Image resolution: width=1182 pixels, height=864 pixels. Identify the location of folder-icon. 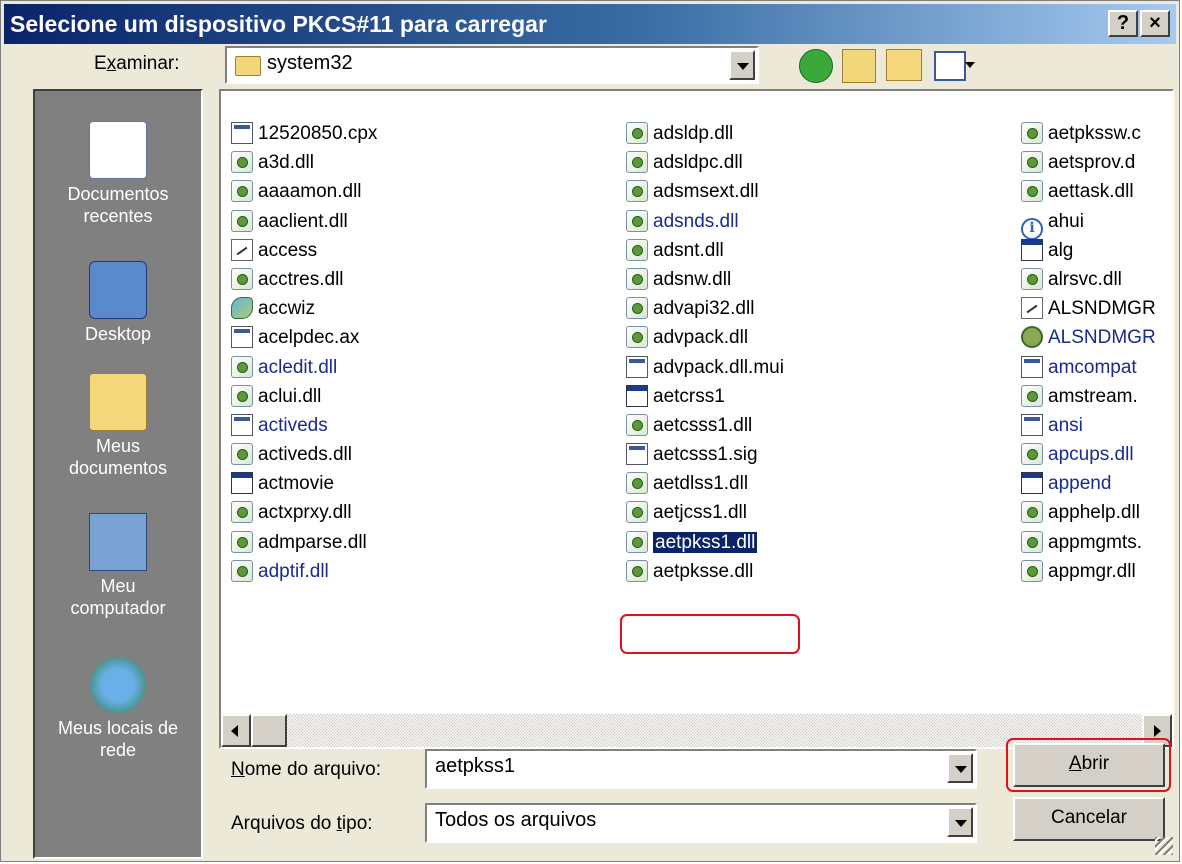
(248, 66).